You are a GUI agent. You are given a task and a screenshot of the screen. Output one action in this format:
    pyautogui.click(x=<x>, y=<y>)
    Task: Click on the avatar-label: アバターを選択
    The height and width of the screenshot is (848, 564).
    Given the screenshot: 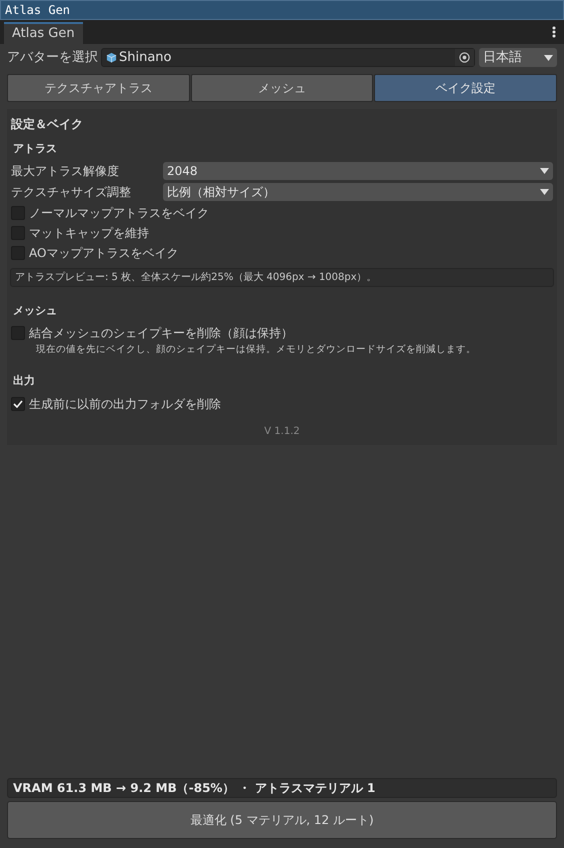 What is the action you would take?
    pyautogui.click(x=52, y=57)
    